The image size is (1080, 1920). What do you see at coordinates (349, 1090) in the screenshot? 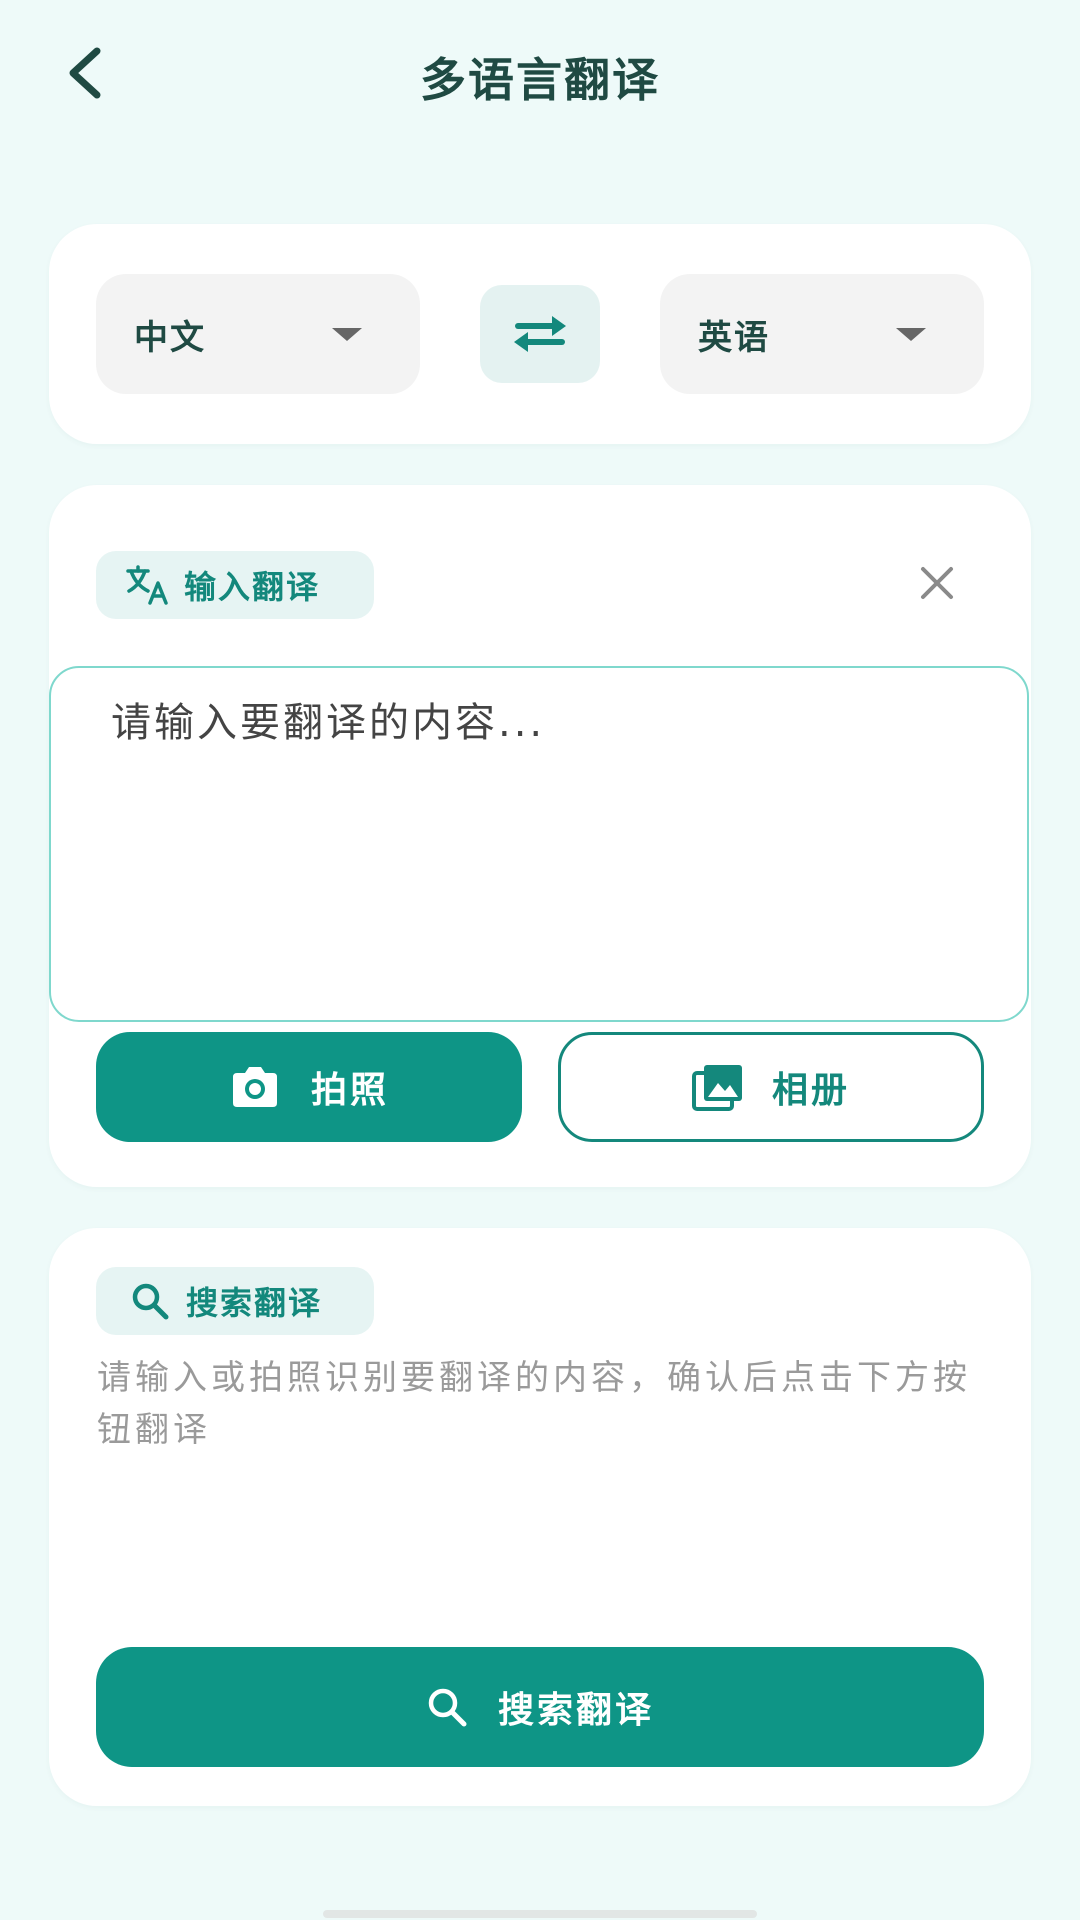
I see `camera-button-label: 拍照` at bounding box center [349, 1090].